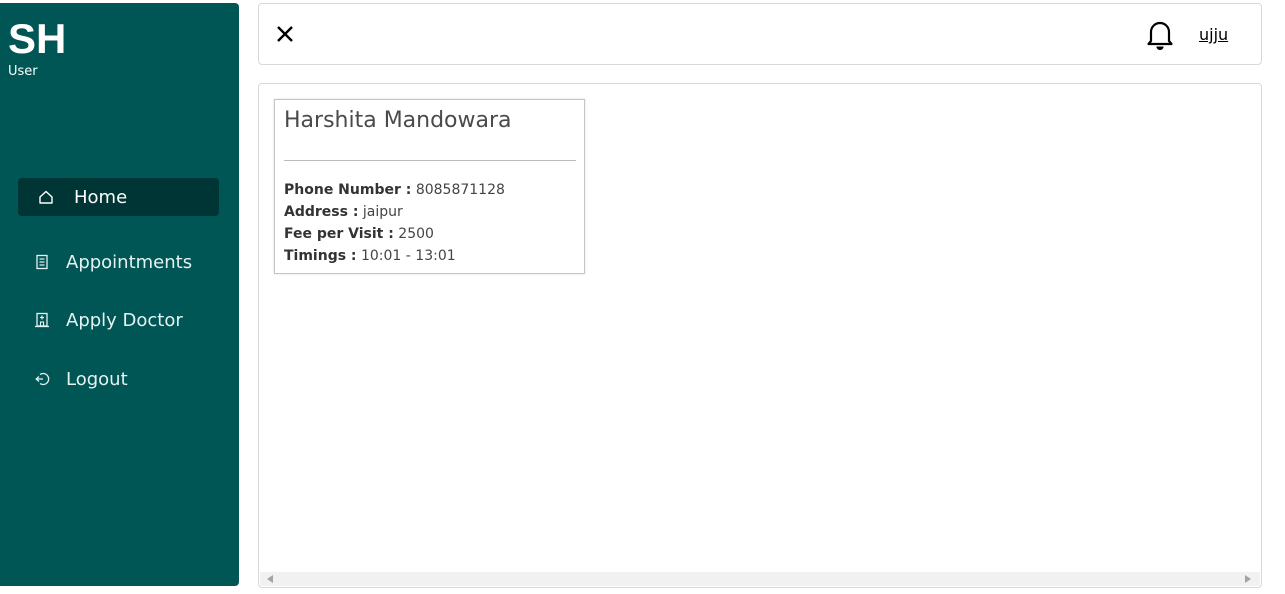 The height and width of the screenshot is (594, 1285). I want to click on sidebar-item-label: Apply Doctor, so click(124, 320).